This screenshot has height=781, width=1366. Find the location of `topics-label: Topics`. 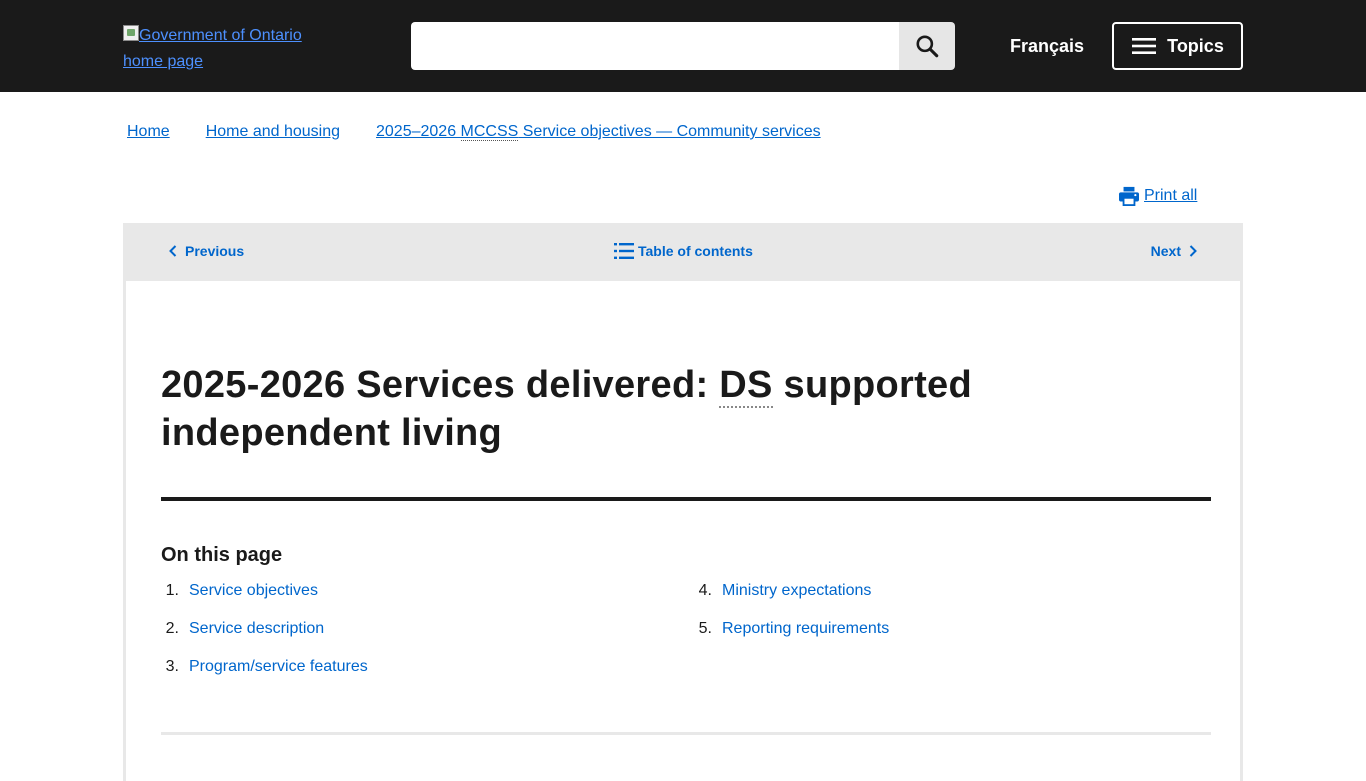

topics-label: Topics is located at coordinates (1195, 45).